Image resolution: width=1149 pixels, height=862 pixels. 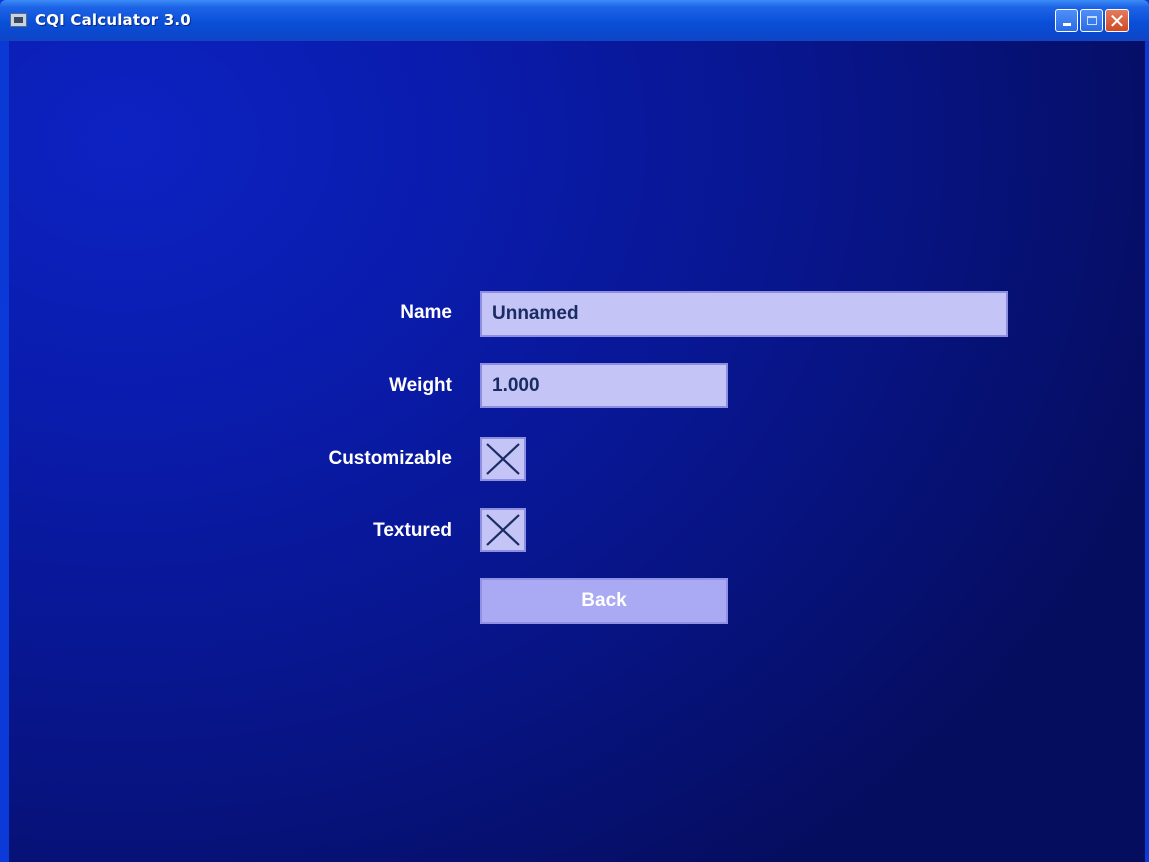 What do you see at coordinates (574, 20) in the screenshot?
I see `title-bar: CQI Calculator 3.0 ✕` at bounding box center [574, 20].